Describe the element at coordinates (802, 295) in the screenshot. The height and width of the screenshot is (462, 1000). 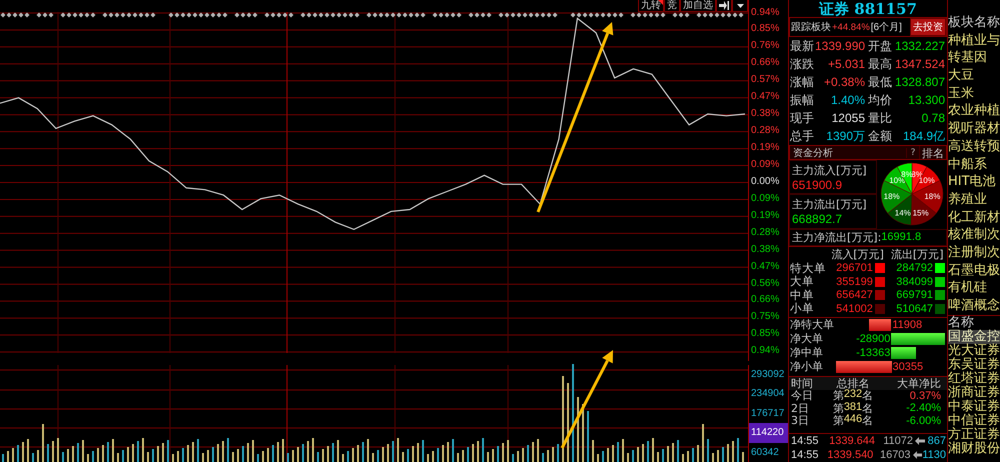
I see `row-label: 中单` at that location.